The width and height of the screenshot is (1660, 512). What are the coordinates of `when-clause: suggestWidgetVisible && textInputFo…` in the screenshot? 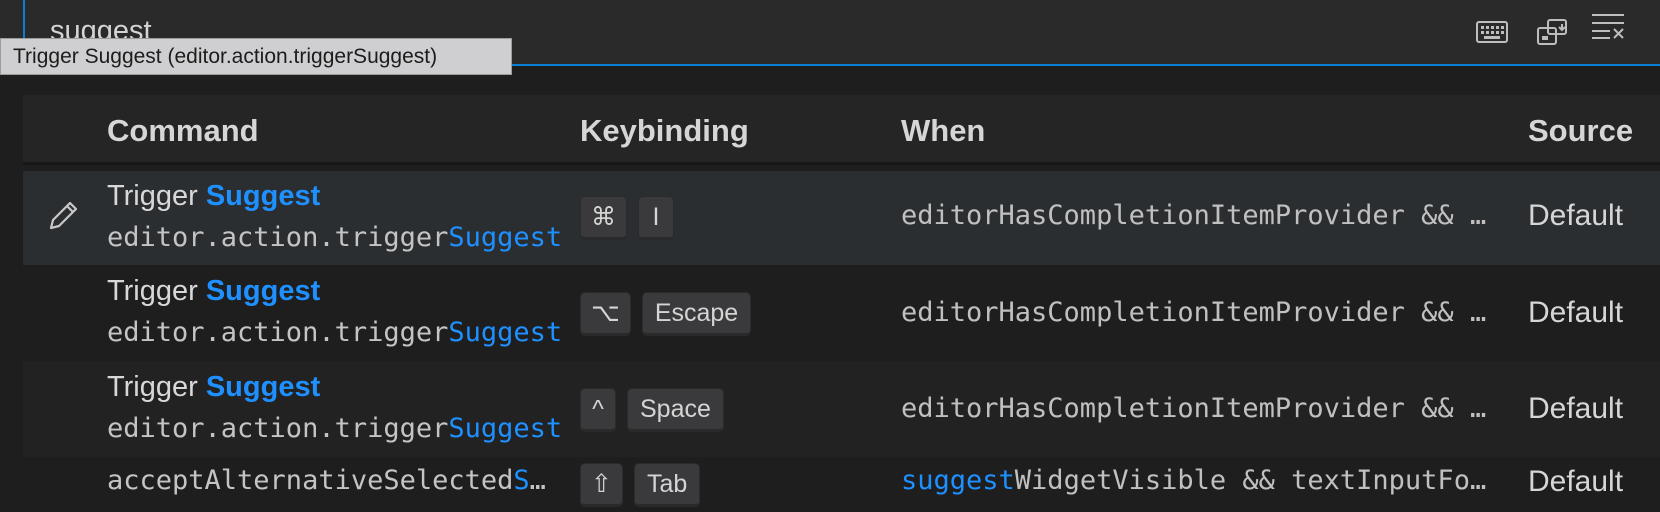 It's located at (1194, 480).